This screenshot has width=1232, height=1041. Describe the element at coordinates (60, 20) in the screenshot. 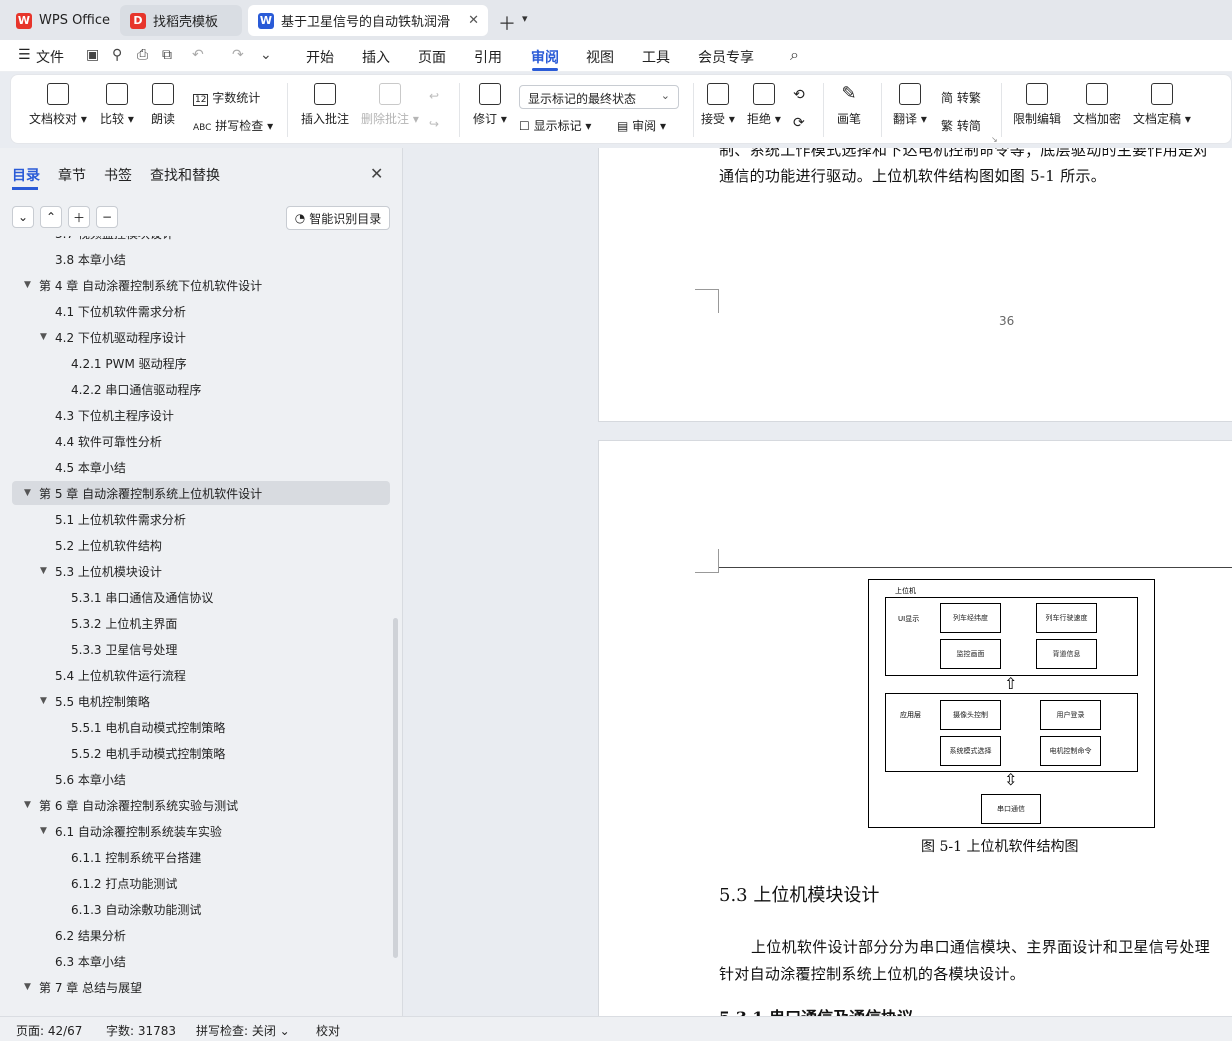

I see `tab-wps-office: W WPS Office` at that location.